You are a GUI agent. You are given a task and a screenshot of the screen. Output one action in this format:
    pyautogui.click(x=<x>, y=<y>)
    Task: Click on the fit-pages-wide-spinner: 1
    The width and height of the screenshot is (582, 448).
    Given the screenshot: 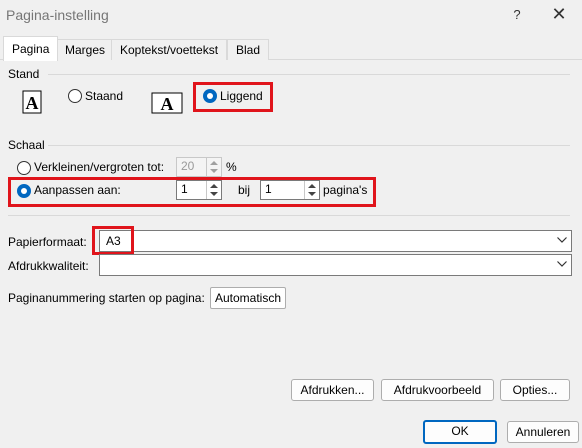 What is the action you would take?
    pyautogui.click(x=199, y=190)
    